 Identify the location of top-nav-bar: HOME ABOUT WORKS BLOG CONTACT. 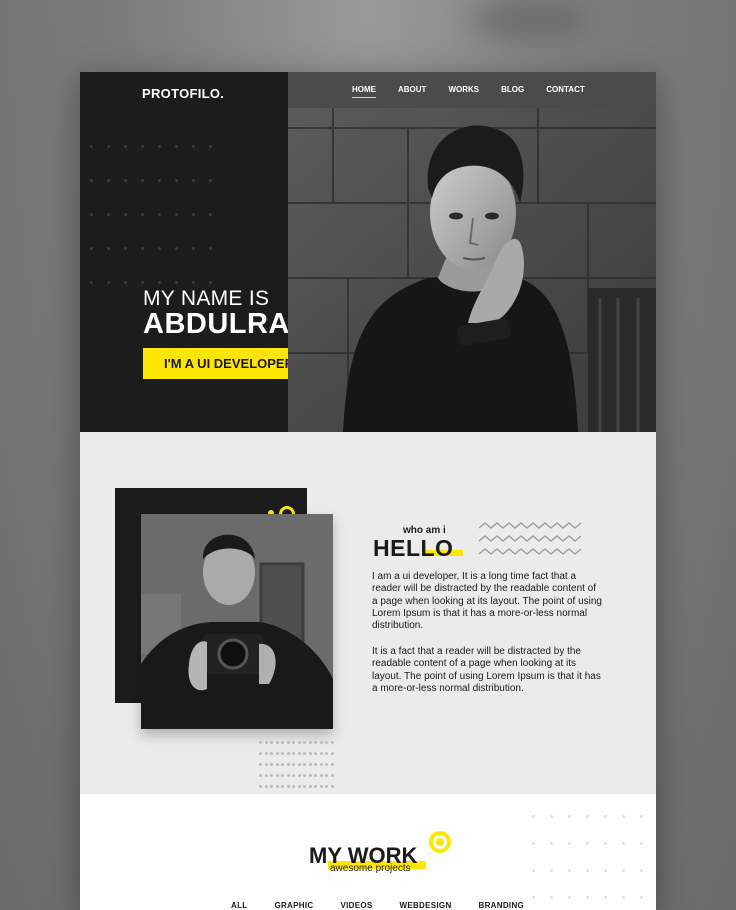
(472, 90).